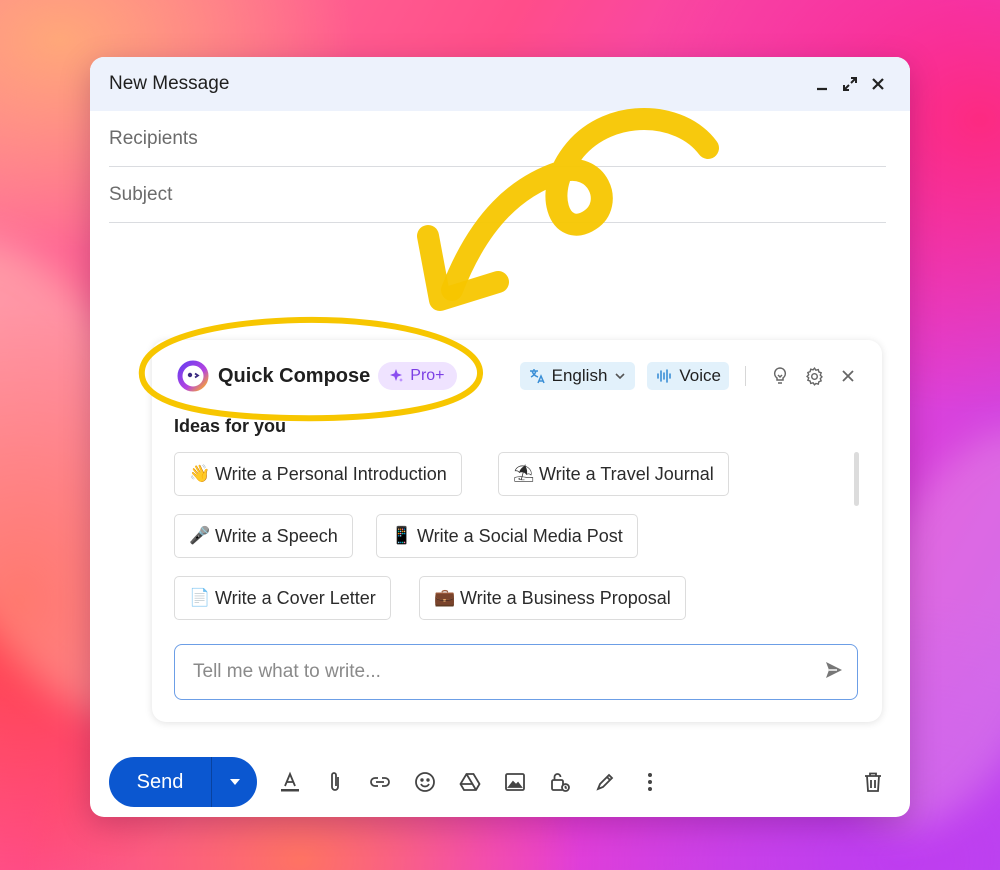 This screenshot has width=1000, height=870. What do you see at coordinates (626, 473) in the screenshot?
I see `idea-chip-label: Write a Travel Journal` at bounding box center [626, 473].